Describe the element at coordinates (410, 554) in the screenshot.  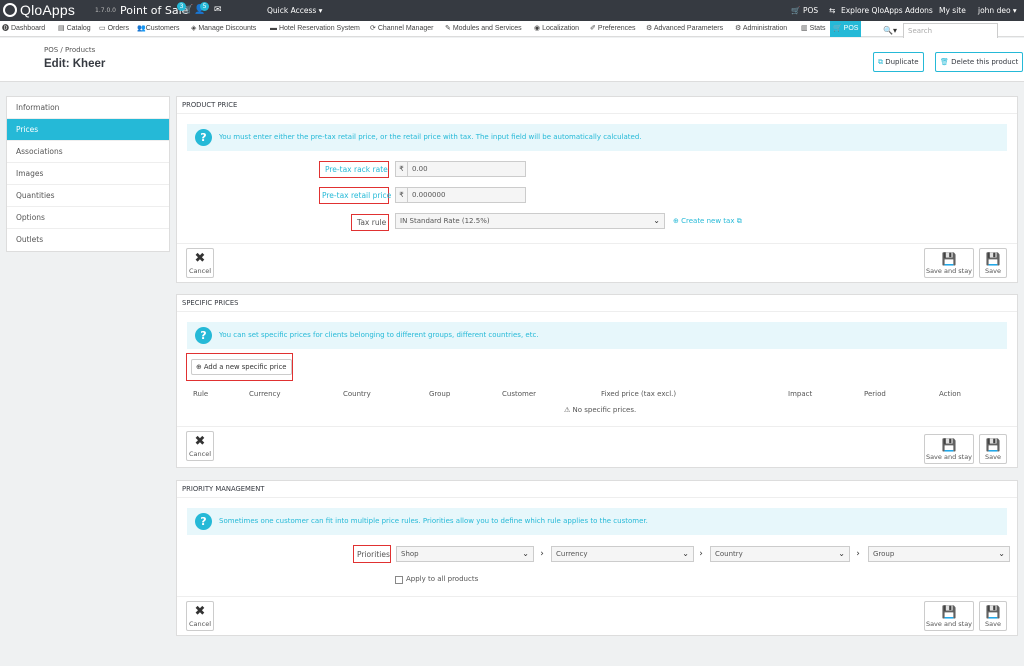
I see `priority-1-value: Shop` at that location.